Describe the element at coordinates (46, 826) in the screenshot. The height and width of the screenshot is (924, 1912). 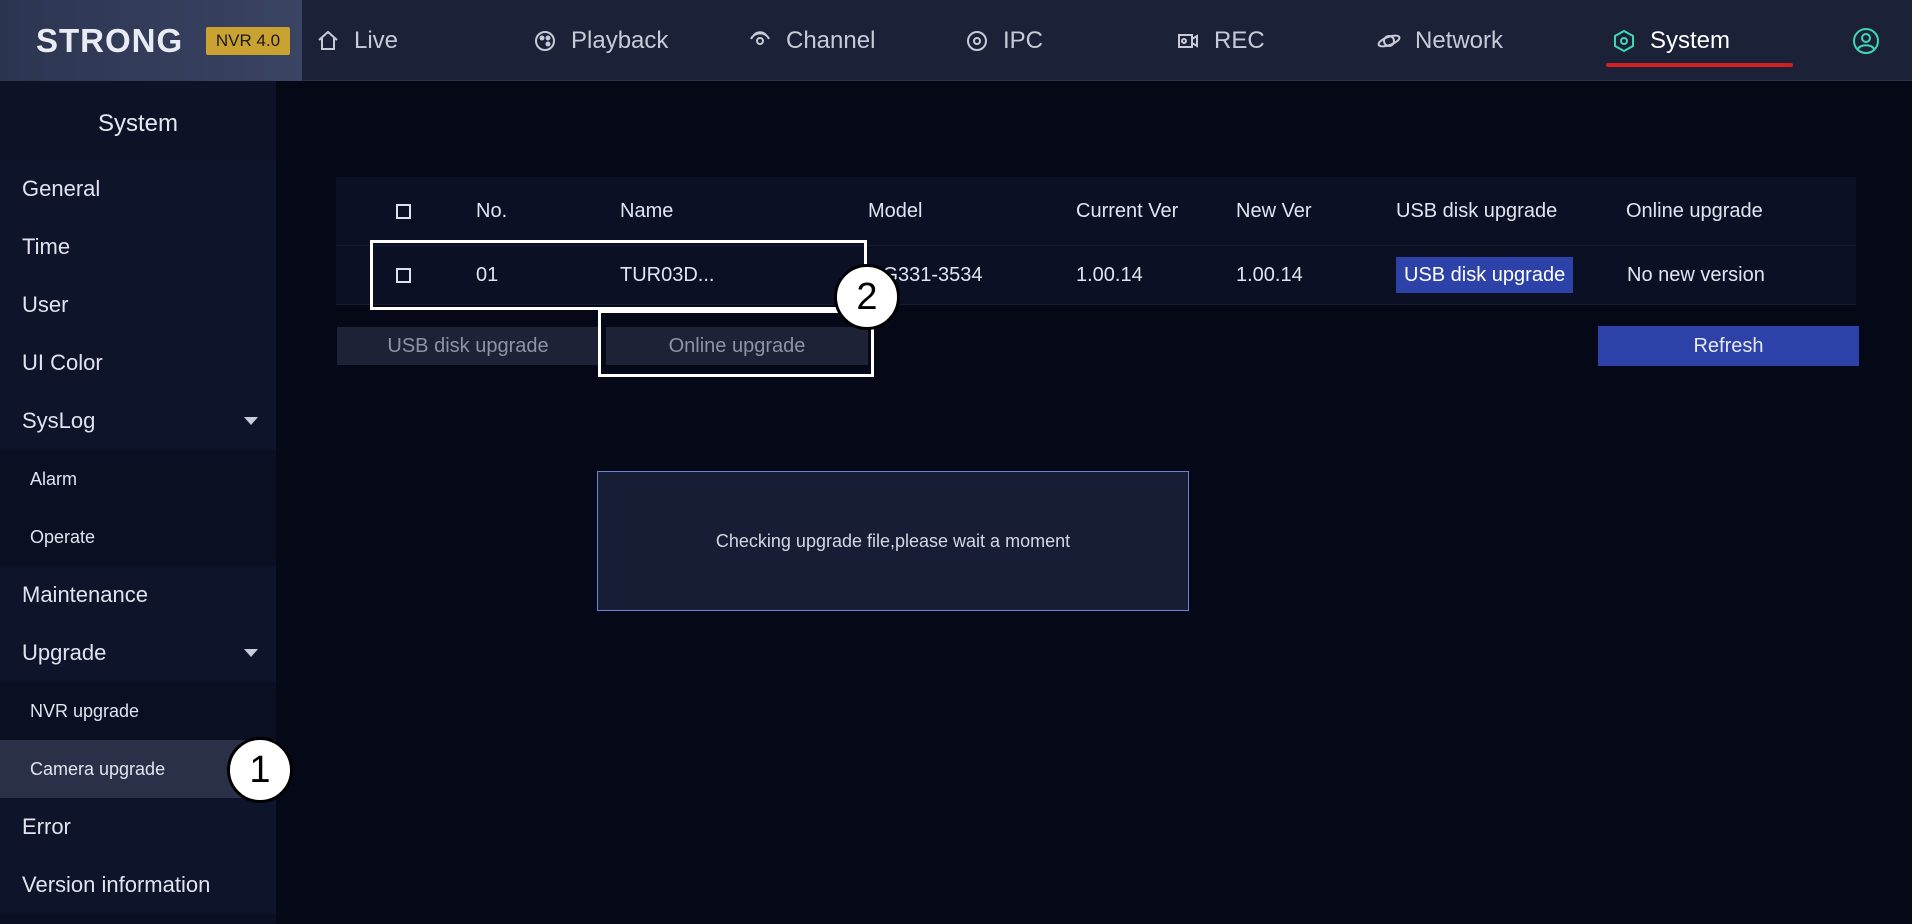
I see `sidebar-item-label: Error` at that location.